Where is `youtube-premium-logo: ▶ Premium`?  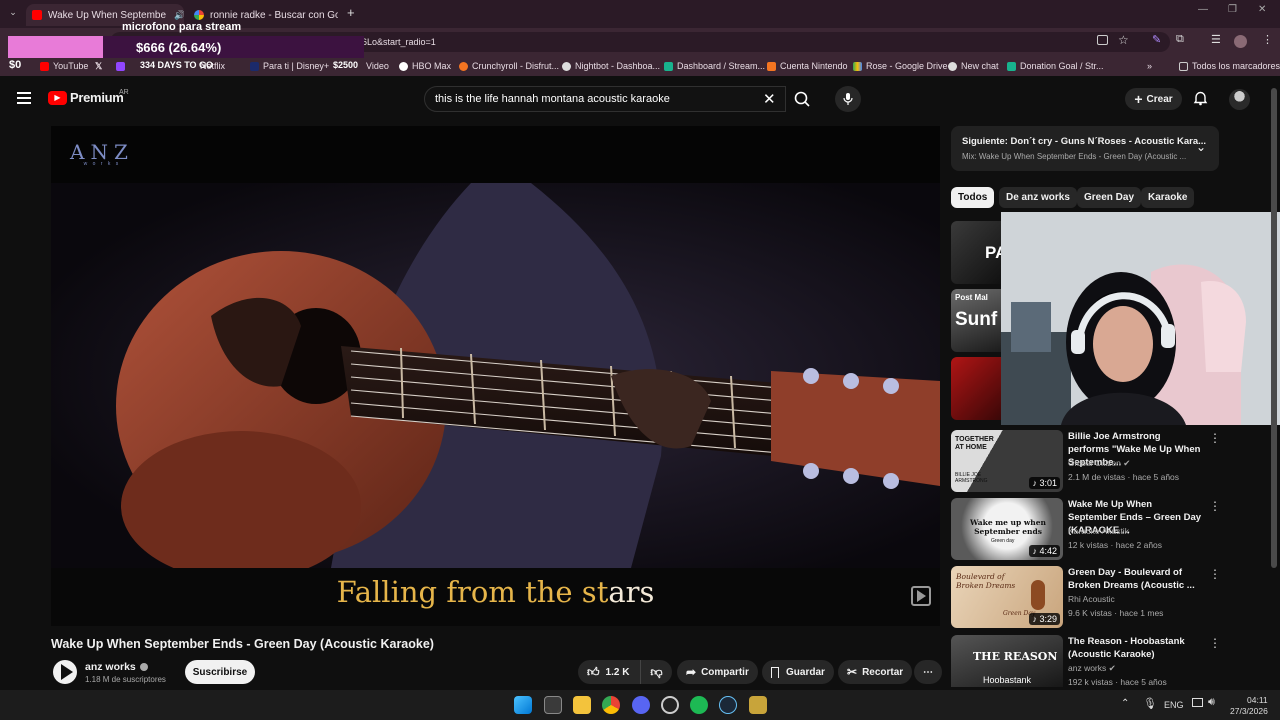
youtube-premium-logo: ▶ Premium is located at coordinates (86, 97).